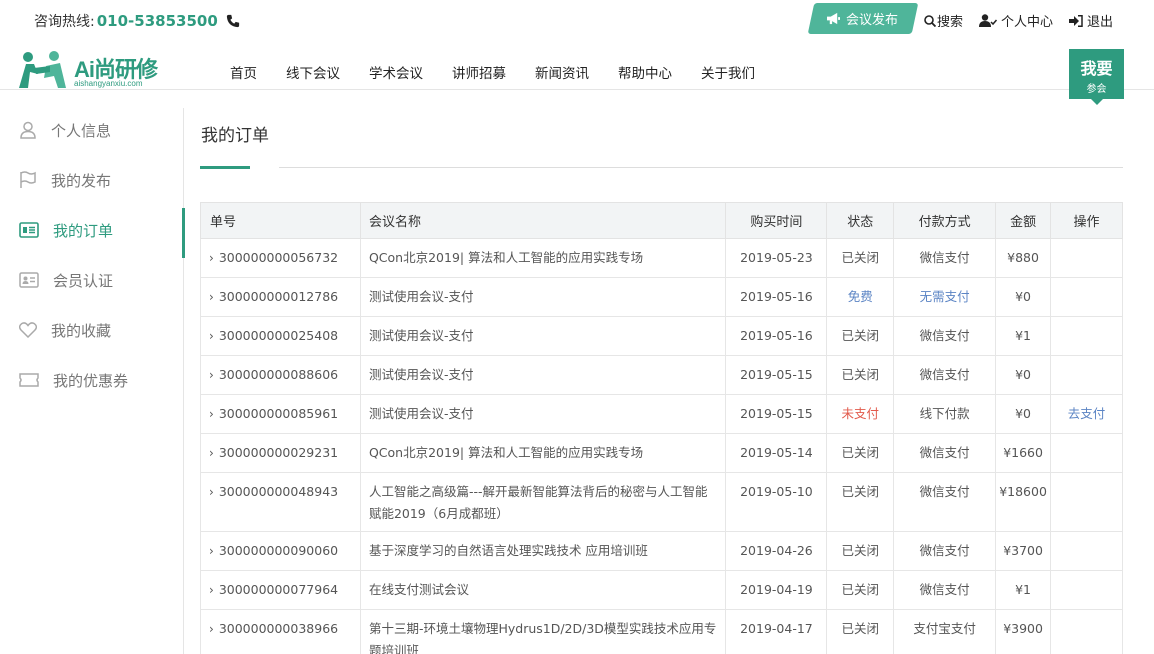 Image resolution: width=1154 pixels, height=654 pixels. I want to click on order-amount: ¥3900, so click(1023, 631).